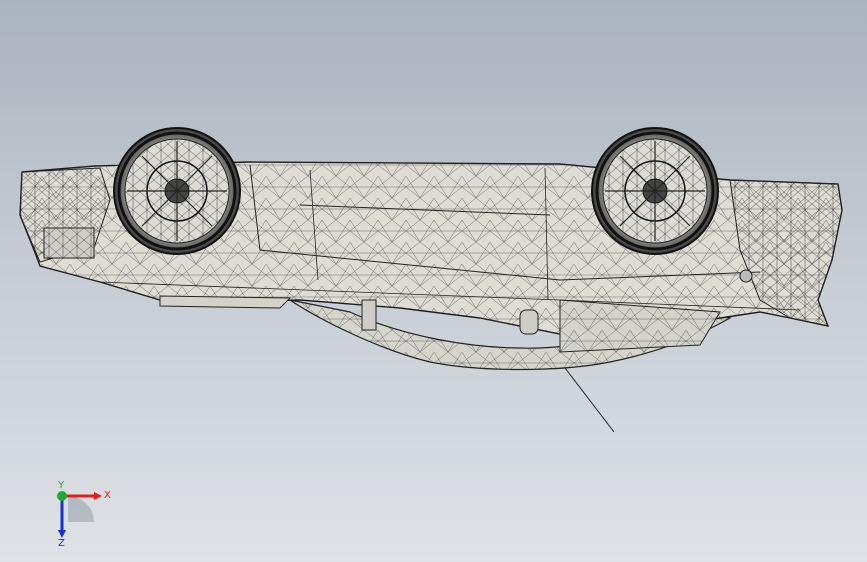 This screenshot has width=867, height=562. Describe the element at coordinates (61, 485) in the screenshot. I see `triad-y-label: Y` at that location.